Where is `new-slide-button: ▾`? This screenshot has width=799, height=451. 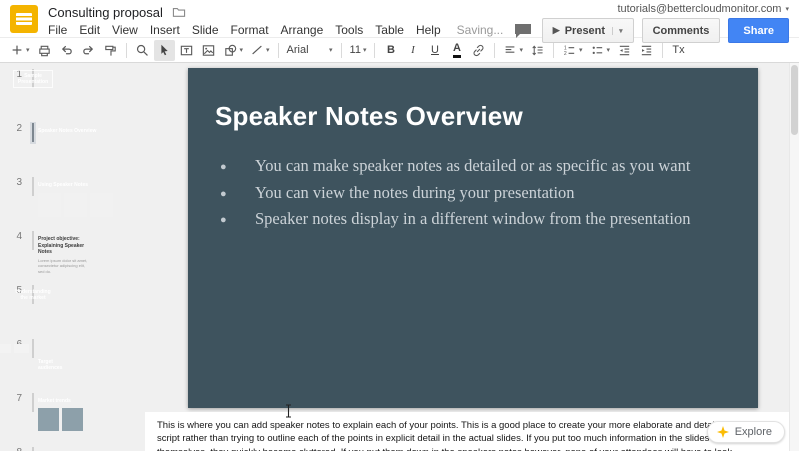
new-slide-button: ▾ is located at coordinates (20, 50).